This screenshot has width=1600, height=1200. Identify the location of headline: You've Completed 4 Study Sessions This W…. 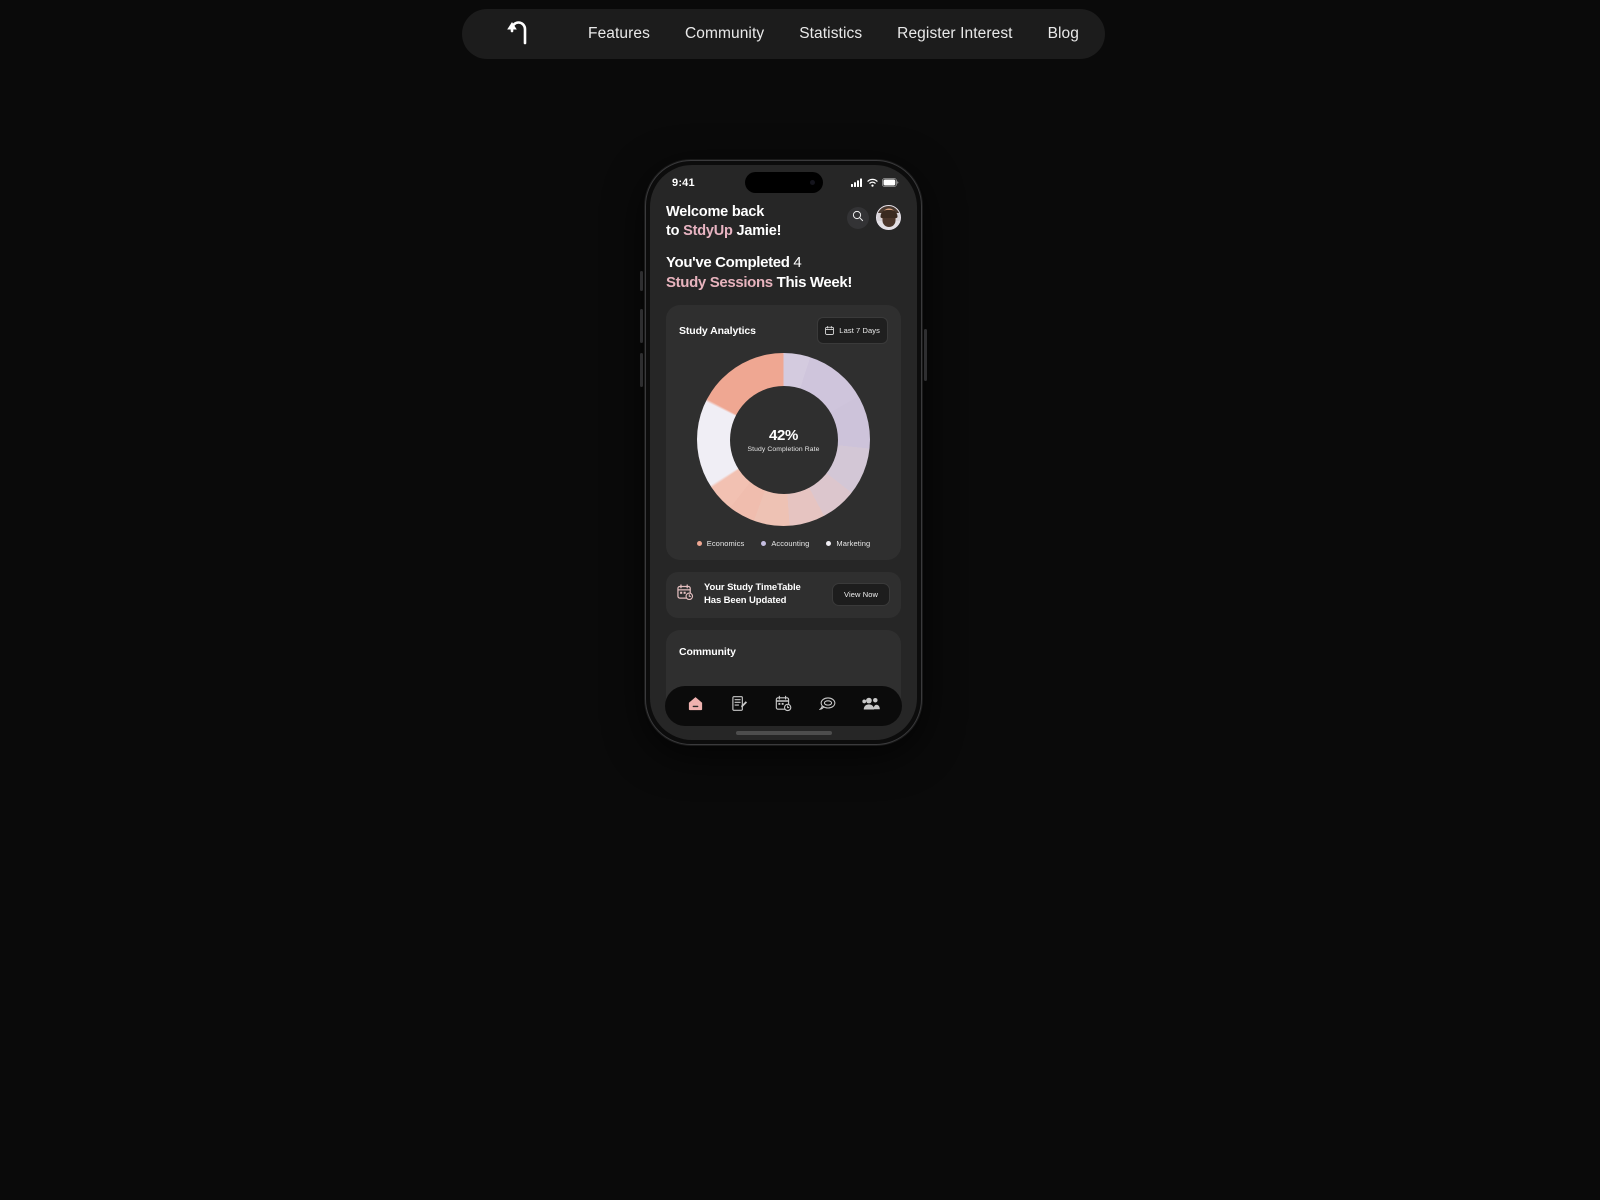
(783, 272).